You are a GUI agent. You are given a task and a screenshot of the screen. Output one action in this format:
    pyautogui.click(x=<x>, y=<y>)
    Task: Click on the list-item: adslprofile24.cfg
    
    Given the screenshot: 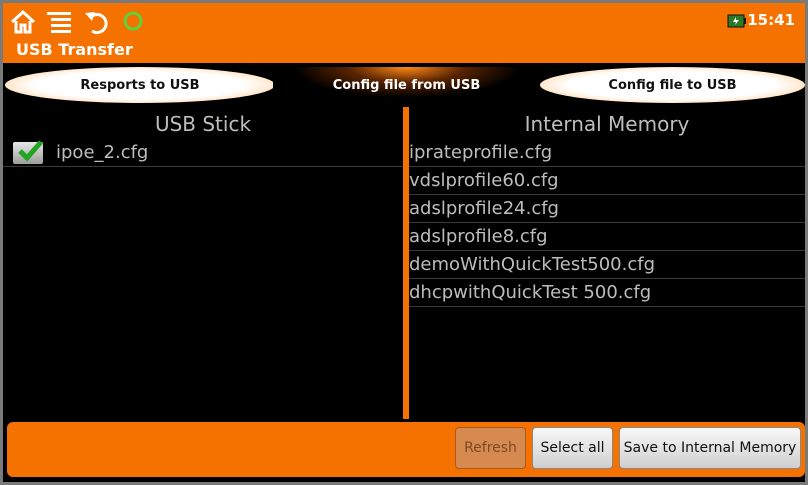 What is the action you would take?
    pyautogui.click(x=607, y=209)
    